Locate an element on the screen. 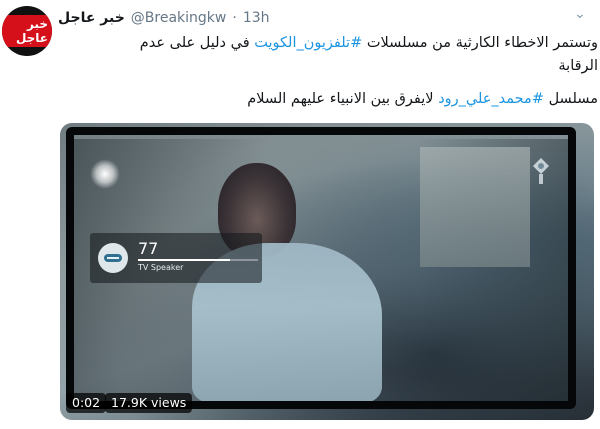 This screenshot has width=600, height=429. tweet-text-segment: لايفرق بين الانبياء عليهم السلام is located at coordinates (343, 99).